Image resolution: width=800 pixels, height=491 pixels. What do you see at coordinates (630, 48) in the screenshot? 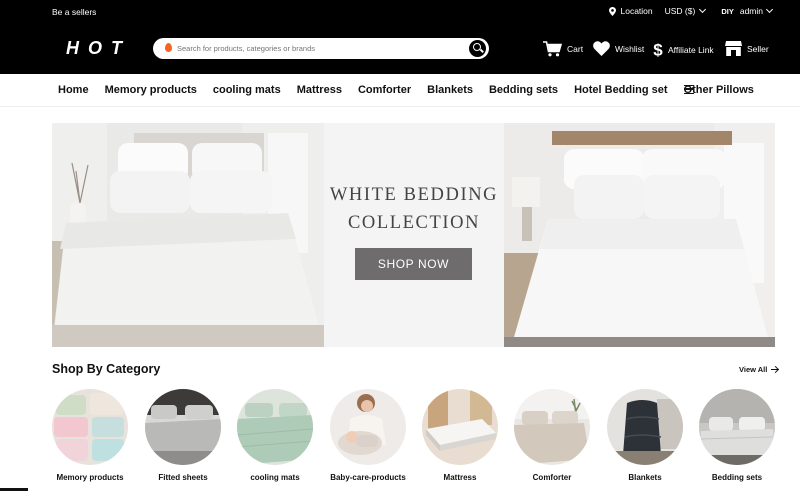
I see `wishlist-label: Wishlist` at bounding box center [630, 48].